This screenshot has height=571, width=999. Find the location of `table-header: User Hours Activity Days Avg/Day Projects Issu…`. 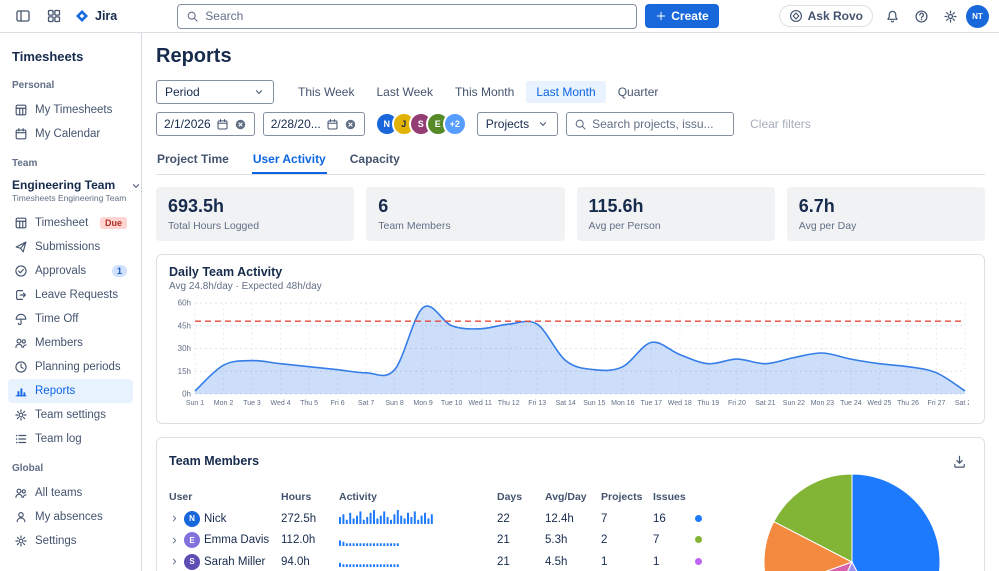

table-header: User Hours Activity Days Avg/Day Projects Issu… is located at coordinates (449, 497).